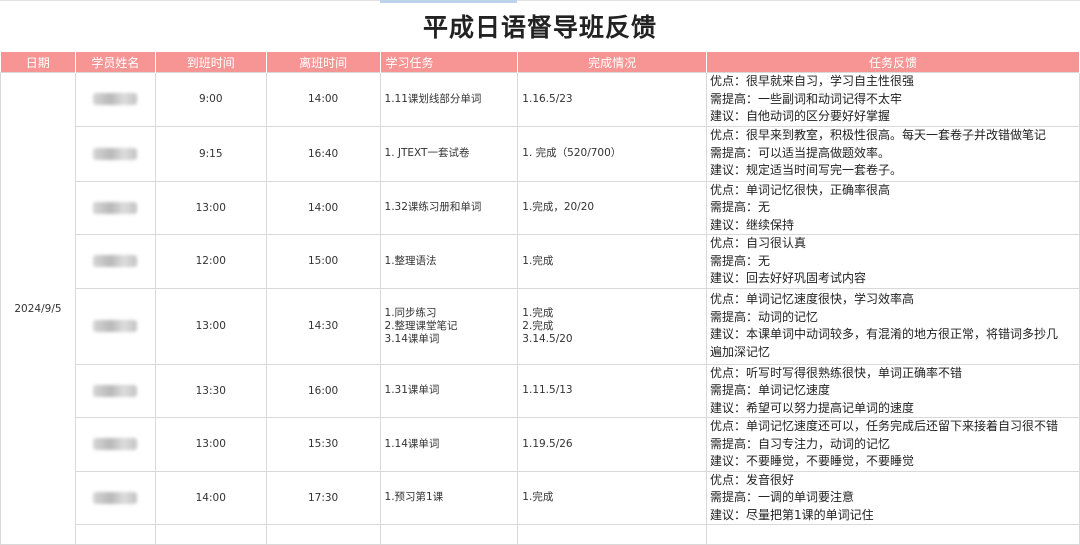 This screenshot has width=1080, height=545. Describe the element at coordinates (800, 443) in the screenshot. I see `feedback-line: 需提高：自习专注力，动词的记忆` at that location.